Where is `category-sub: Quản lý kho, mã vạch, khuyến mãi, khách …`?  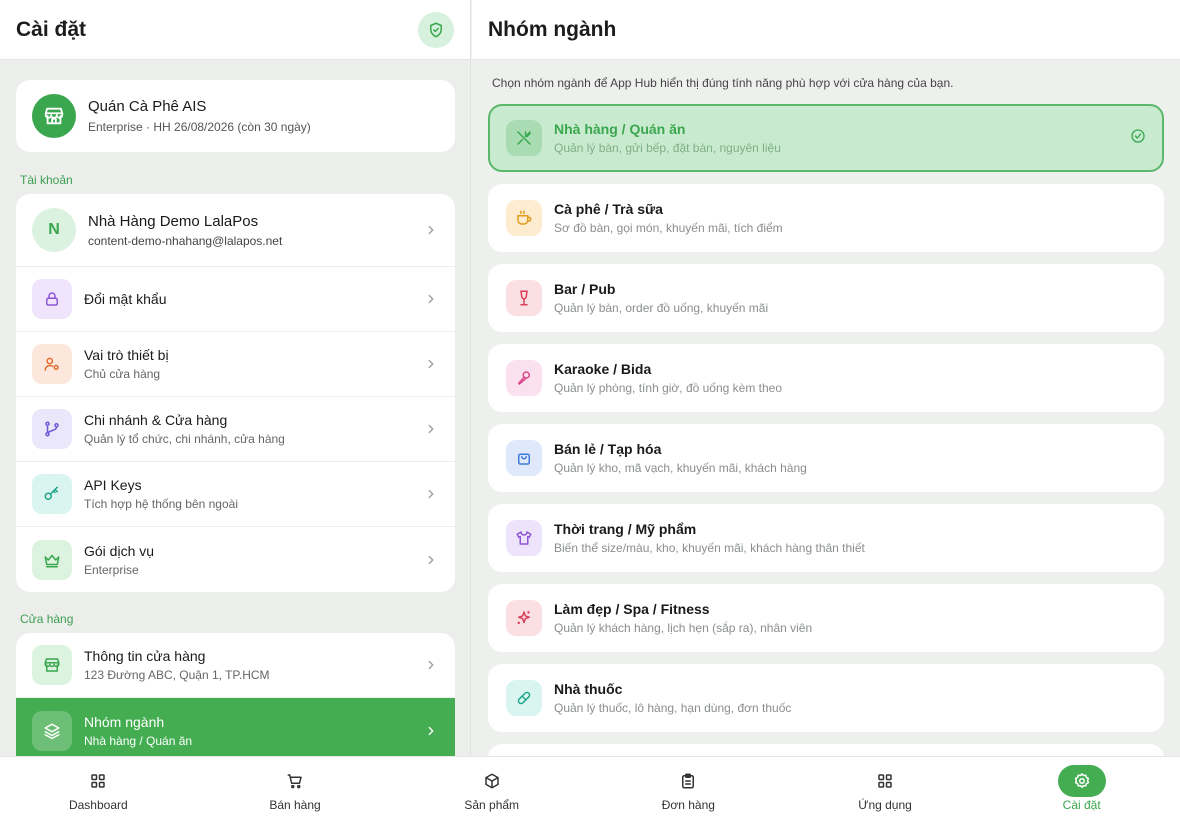
category-sub: Quản lý kho, mã vạch, khuyến mãi, khách … is located at coordinates (680, 468).